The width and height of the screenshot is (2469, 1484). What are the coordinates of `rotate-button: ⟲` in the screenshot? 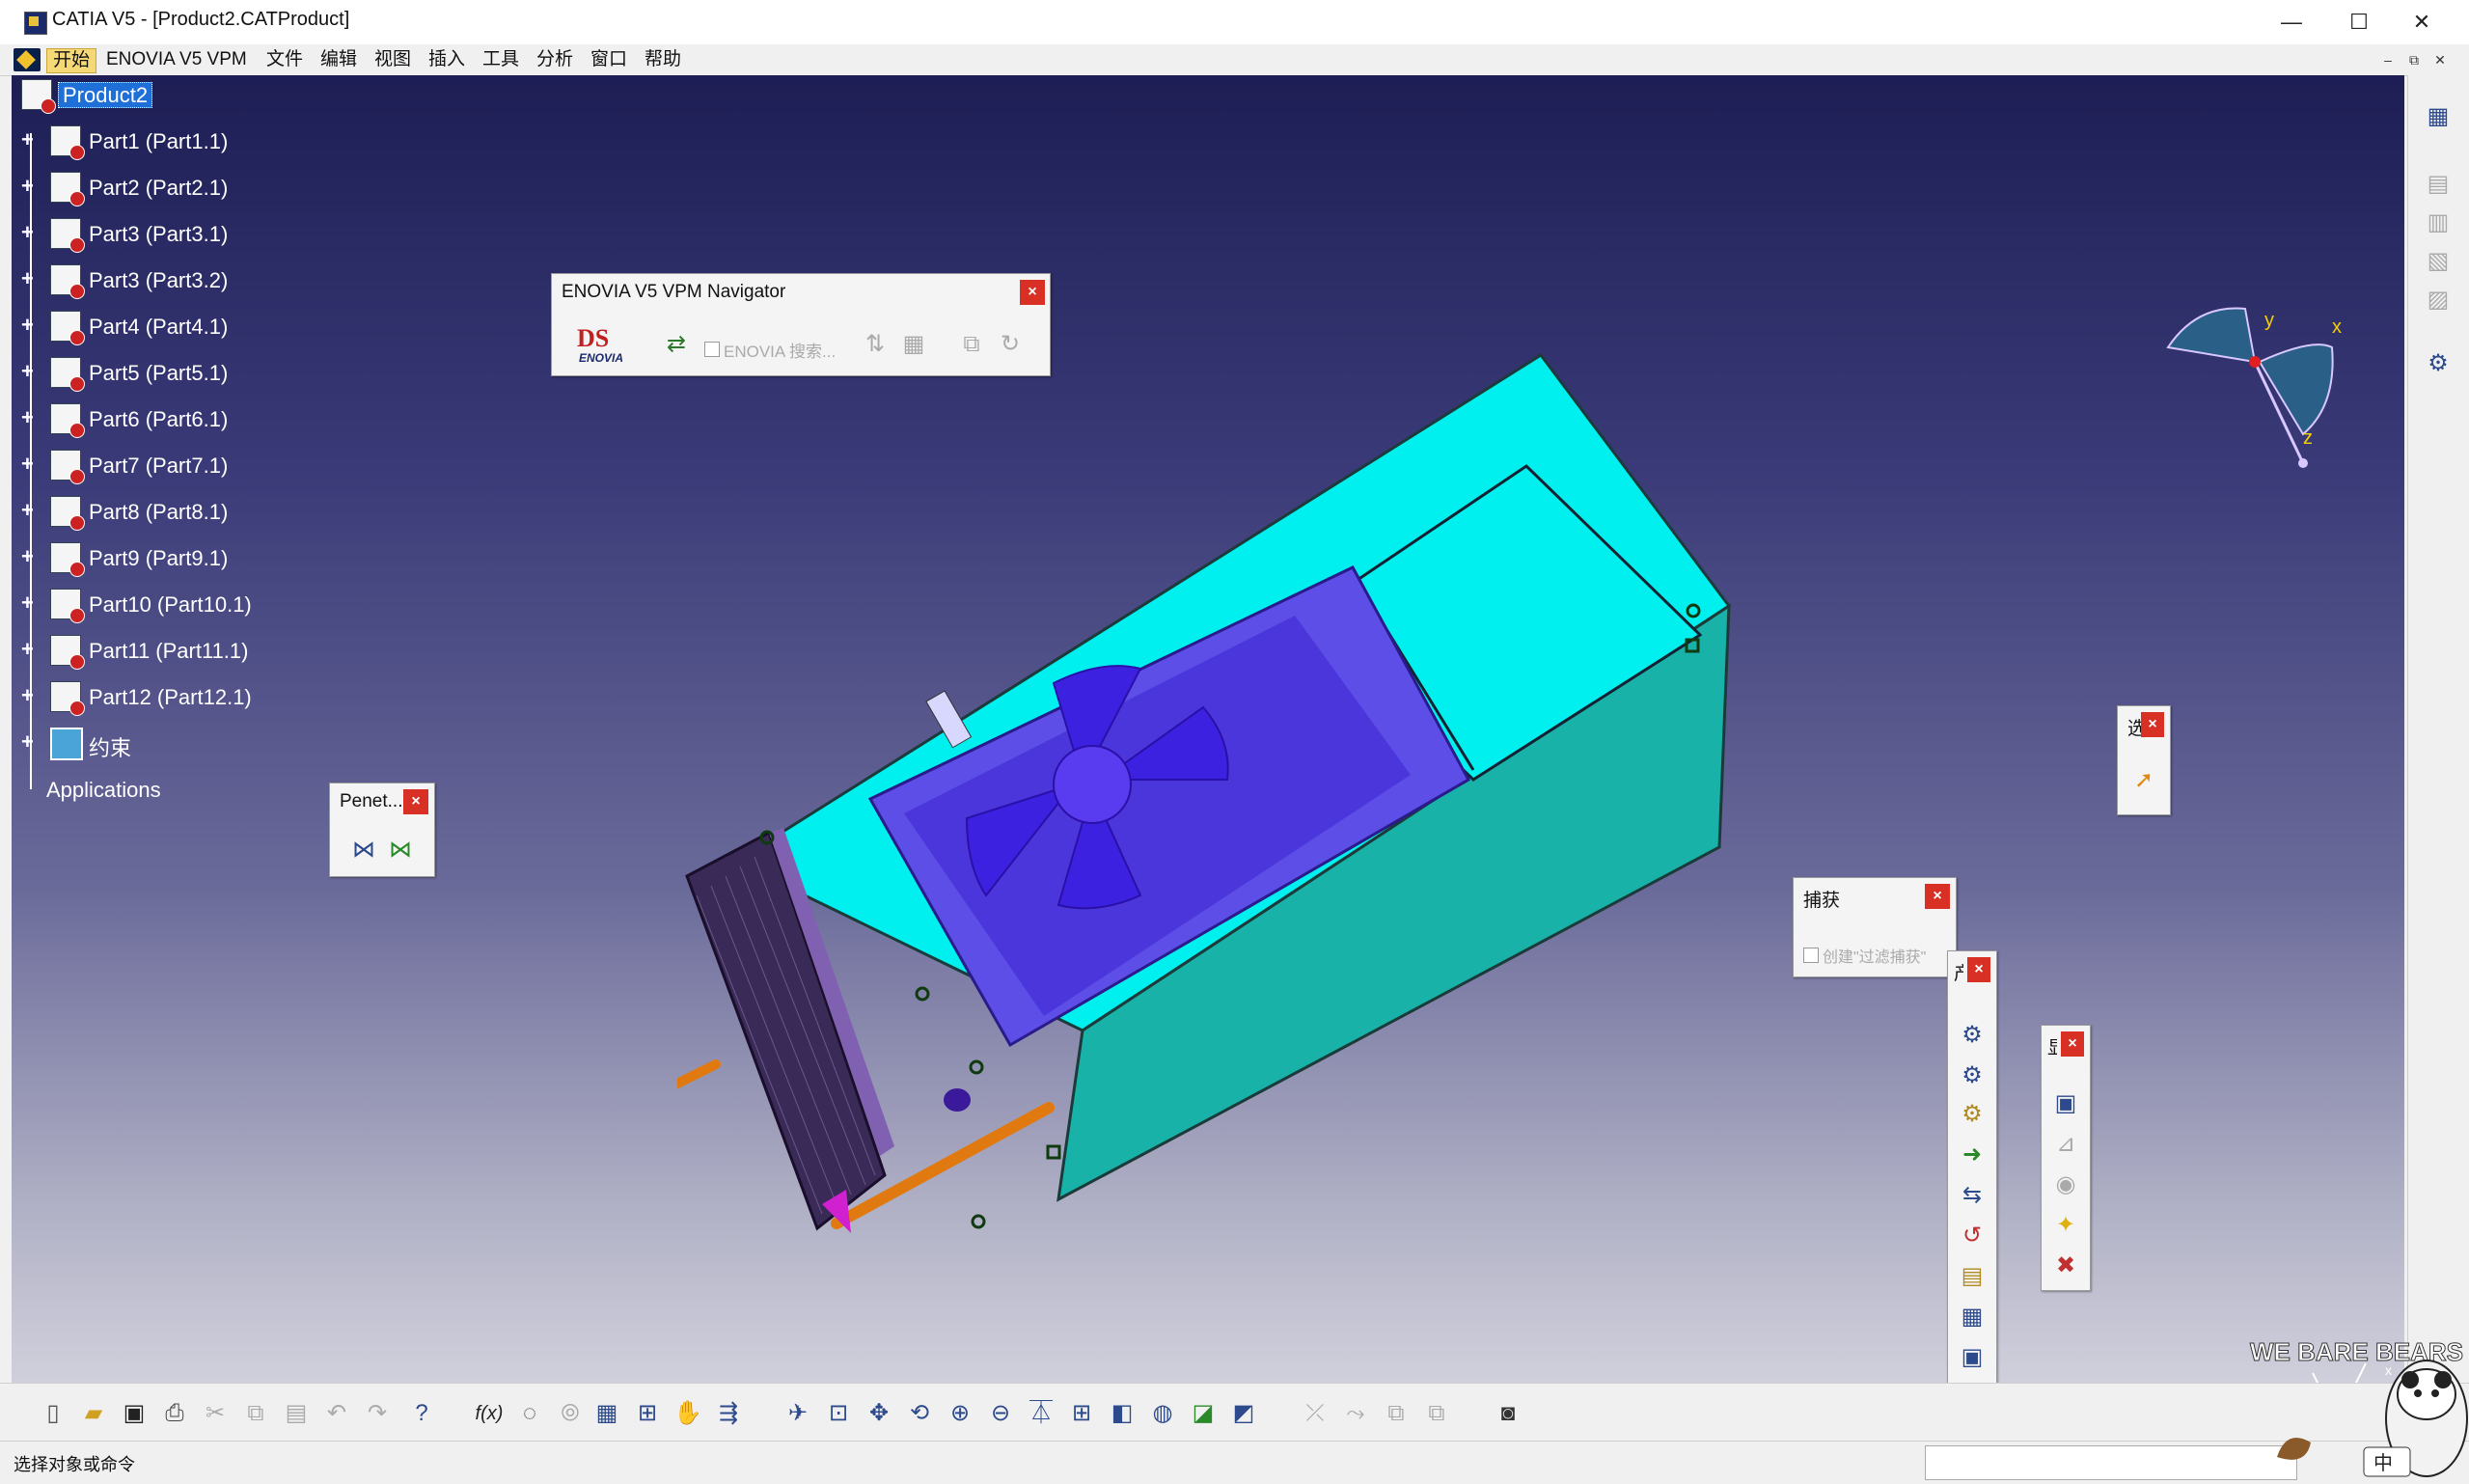 It's located at (920, 1413).